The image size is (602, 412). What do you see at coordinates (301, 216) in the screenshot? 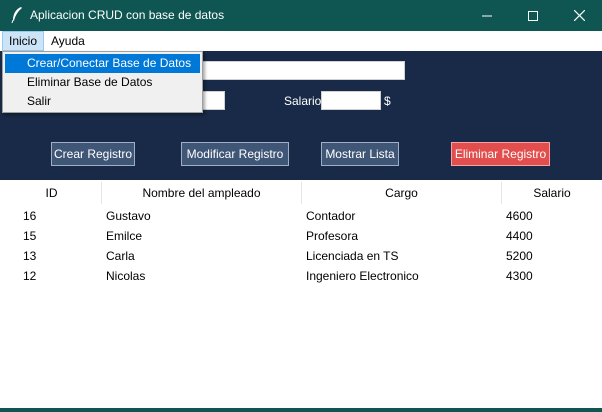
I see `table-row: 16 Gustavo Contador 4600` at bounding box center [301, 216].